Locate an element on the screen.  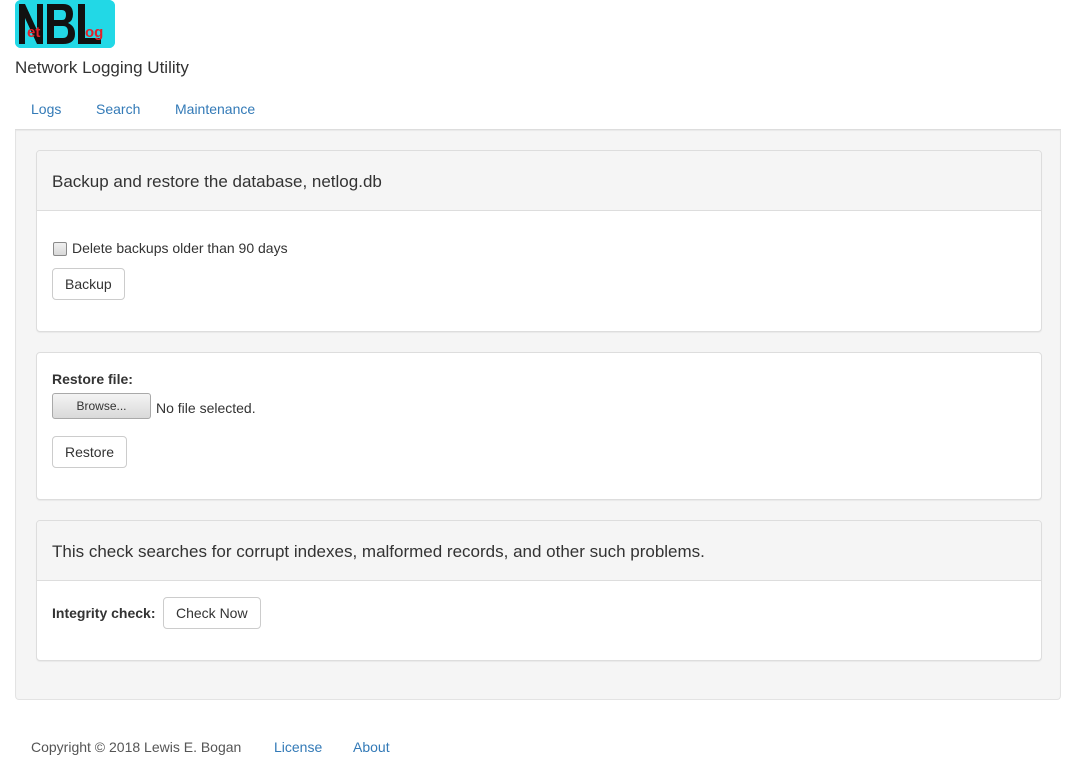
file-status-text: No file selected. is located at coordinates (206, 408).